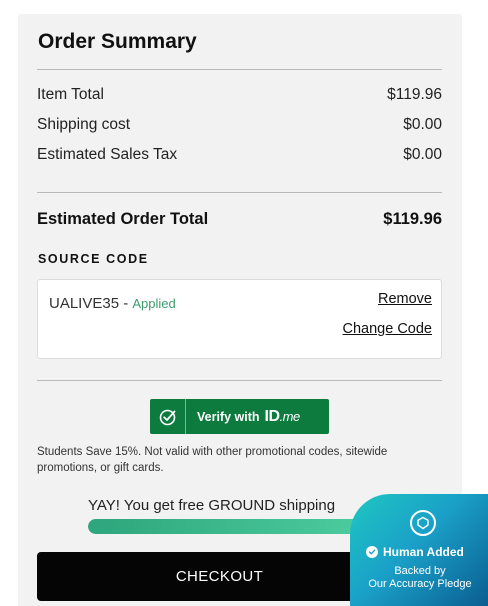 This screenshot has height=606, width=488. I want to click on applied-code: UALIVE35 - Applied, so click(112, 303).